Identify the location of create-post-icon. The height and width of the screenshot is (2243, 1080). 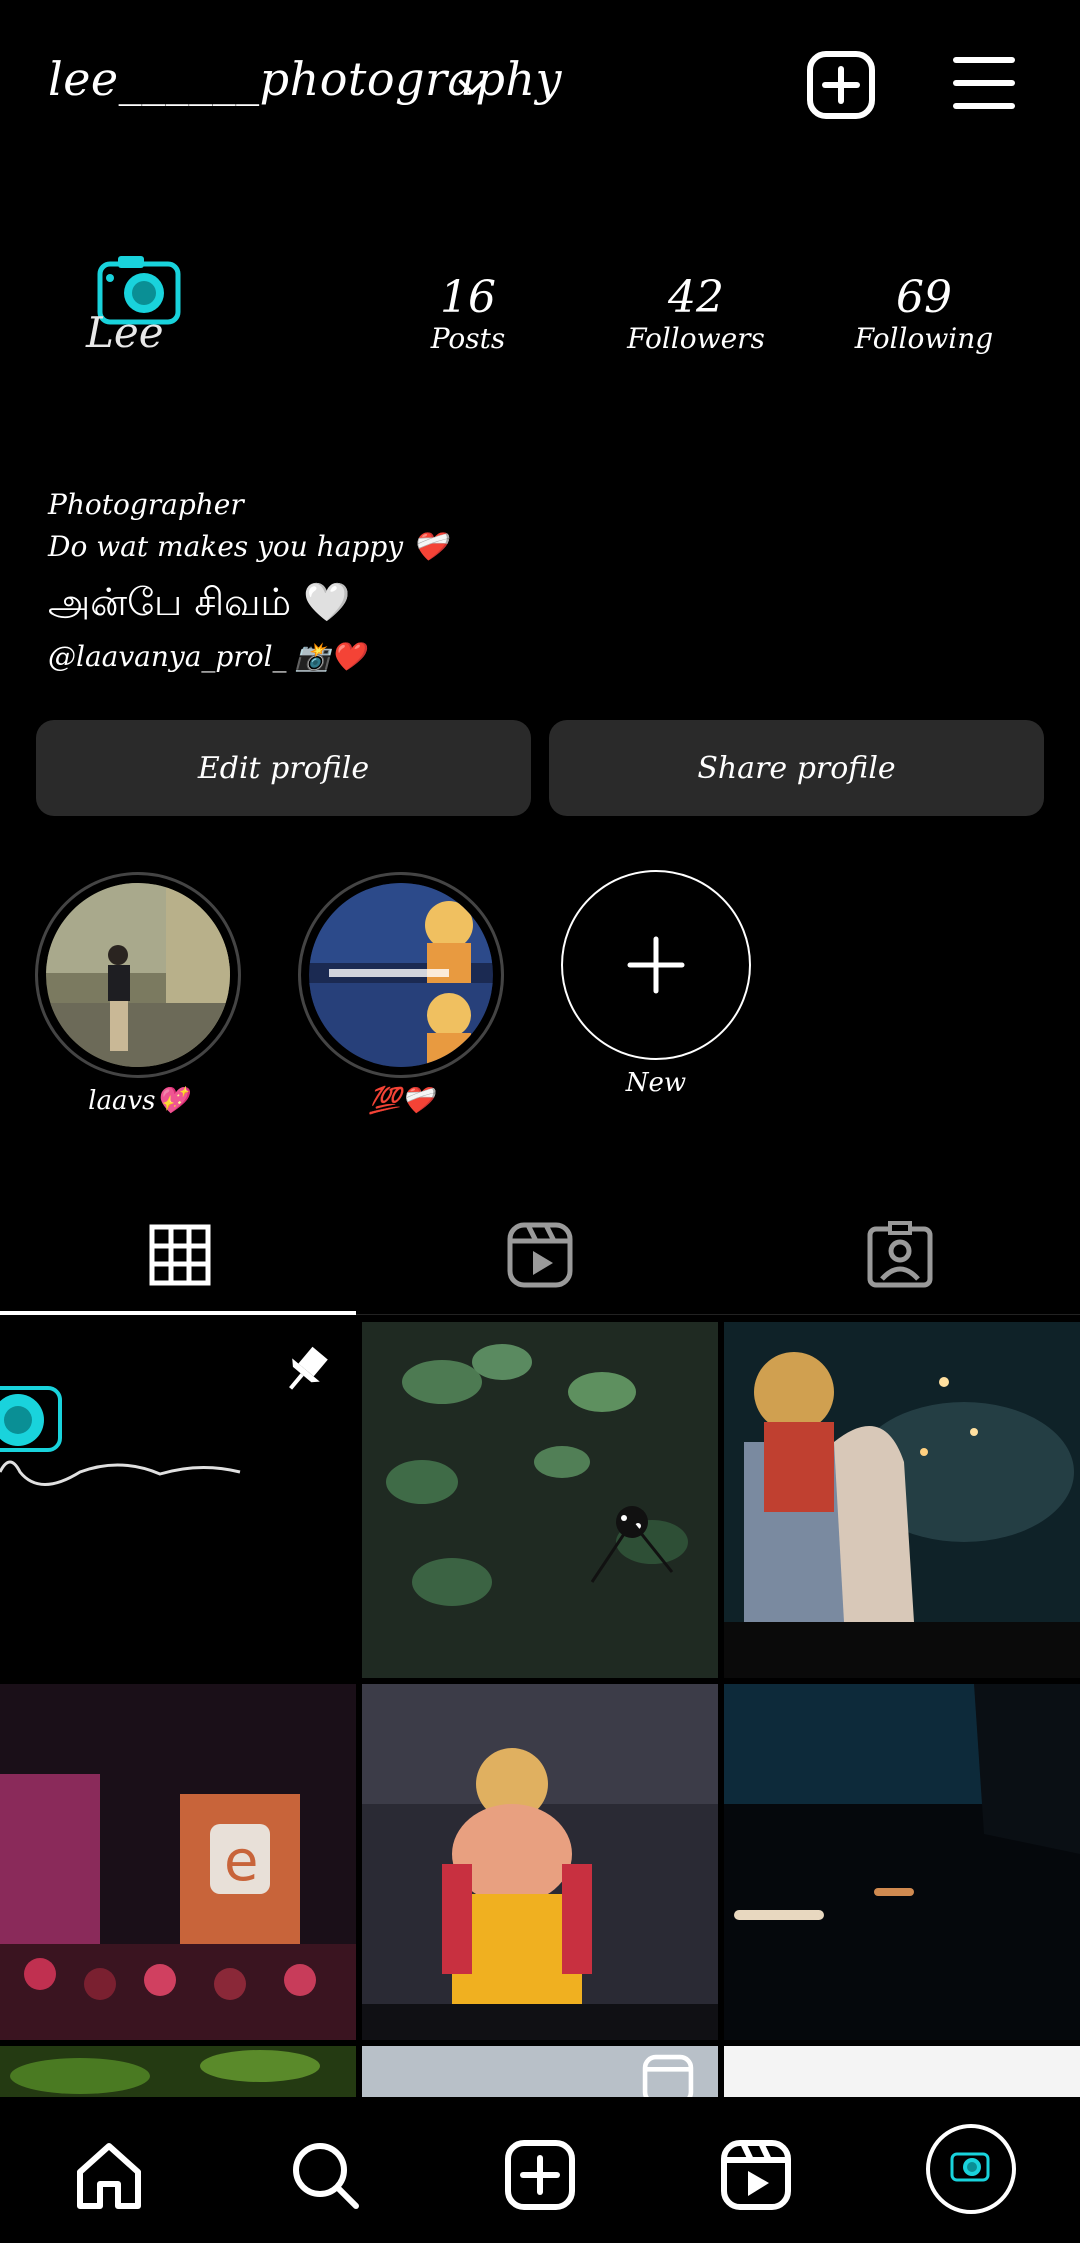
(841, 85).